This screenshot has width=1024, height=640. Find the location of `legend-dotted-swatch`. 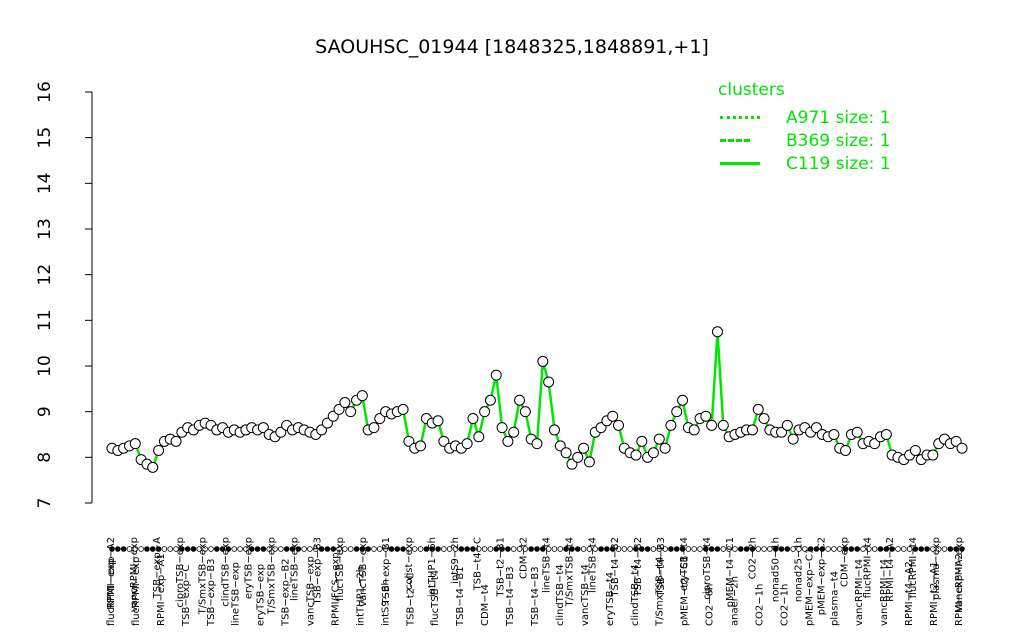

legend-dotted-swatch is located at coordinates (740, 117).